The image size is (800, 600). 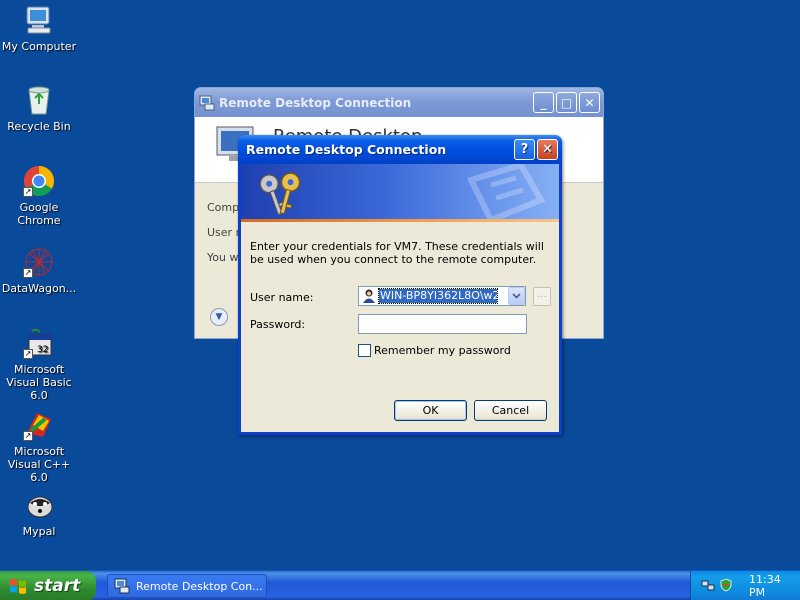 What do you see at coordinates (278, 324) in the screenshot?
I see `password-label: Password:` at bounding box center [278, 324].